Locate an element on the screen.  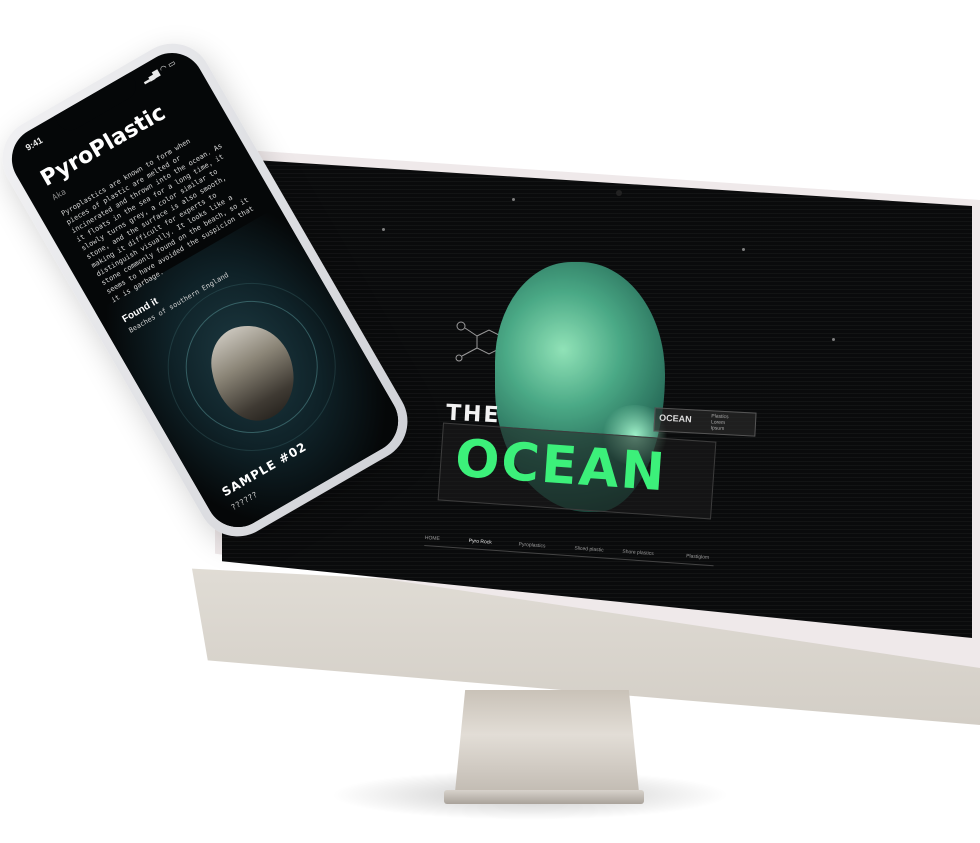
info-card-details: Plastics Lorem Ipsum is located at coordinates (720, 422).